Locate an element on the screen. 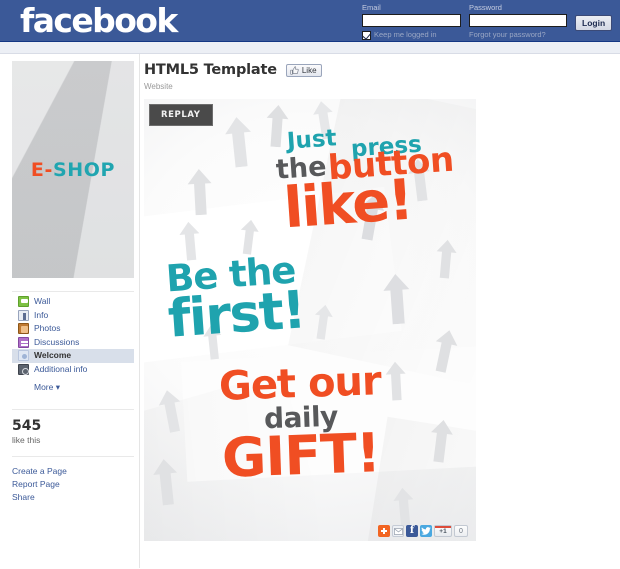 The height and width of the screenshot is (569, 620). sidebar-nav: Wall Info Photos Discussions Welcome Add is located at coordinates (73, 343).